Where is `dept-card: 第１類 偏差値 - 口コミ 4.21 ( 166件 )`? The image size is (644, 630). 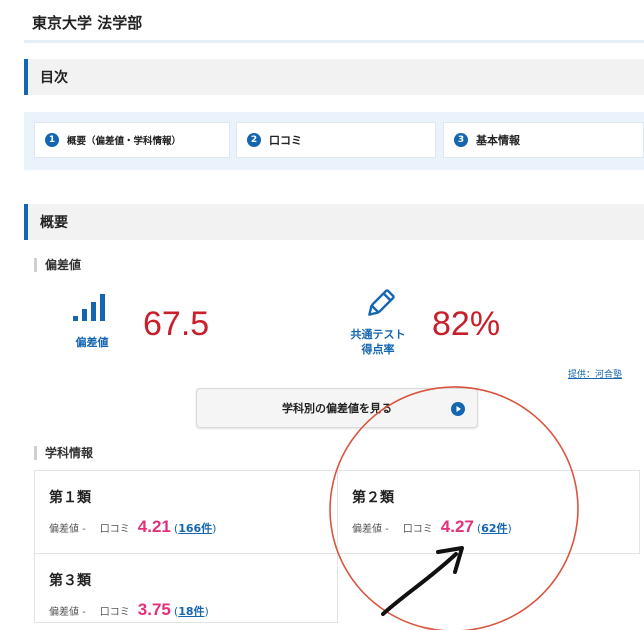
dept-card: 第１類 偏差値 - 口コミ 4.21 ( 166件 ) is located at coordinates (186, 512).